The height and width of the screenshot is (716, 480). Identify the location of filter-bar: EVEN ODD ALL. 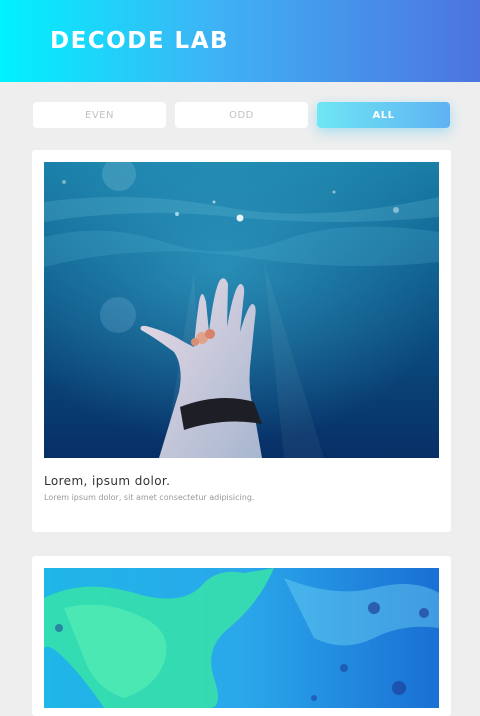
(241, 115).